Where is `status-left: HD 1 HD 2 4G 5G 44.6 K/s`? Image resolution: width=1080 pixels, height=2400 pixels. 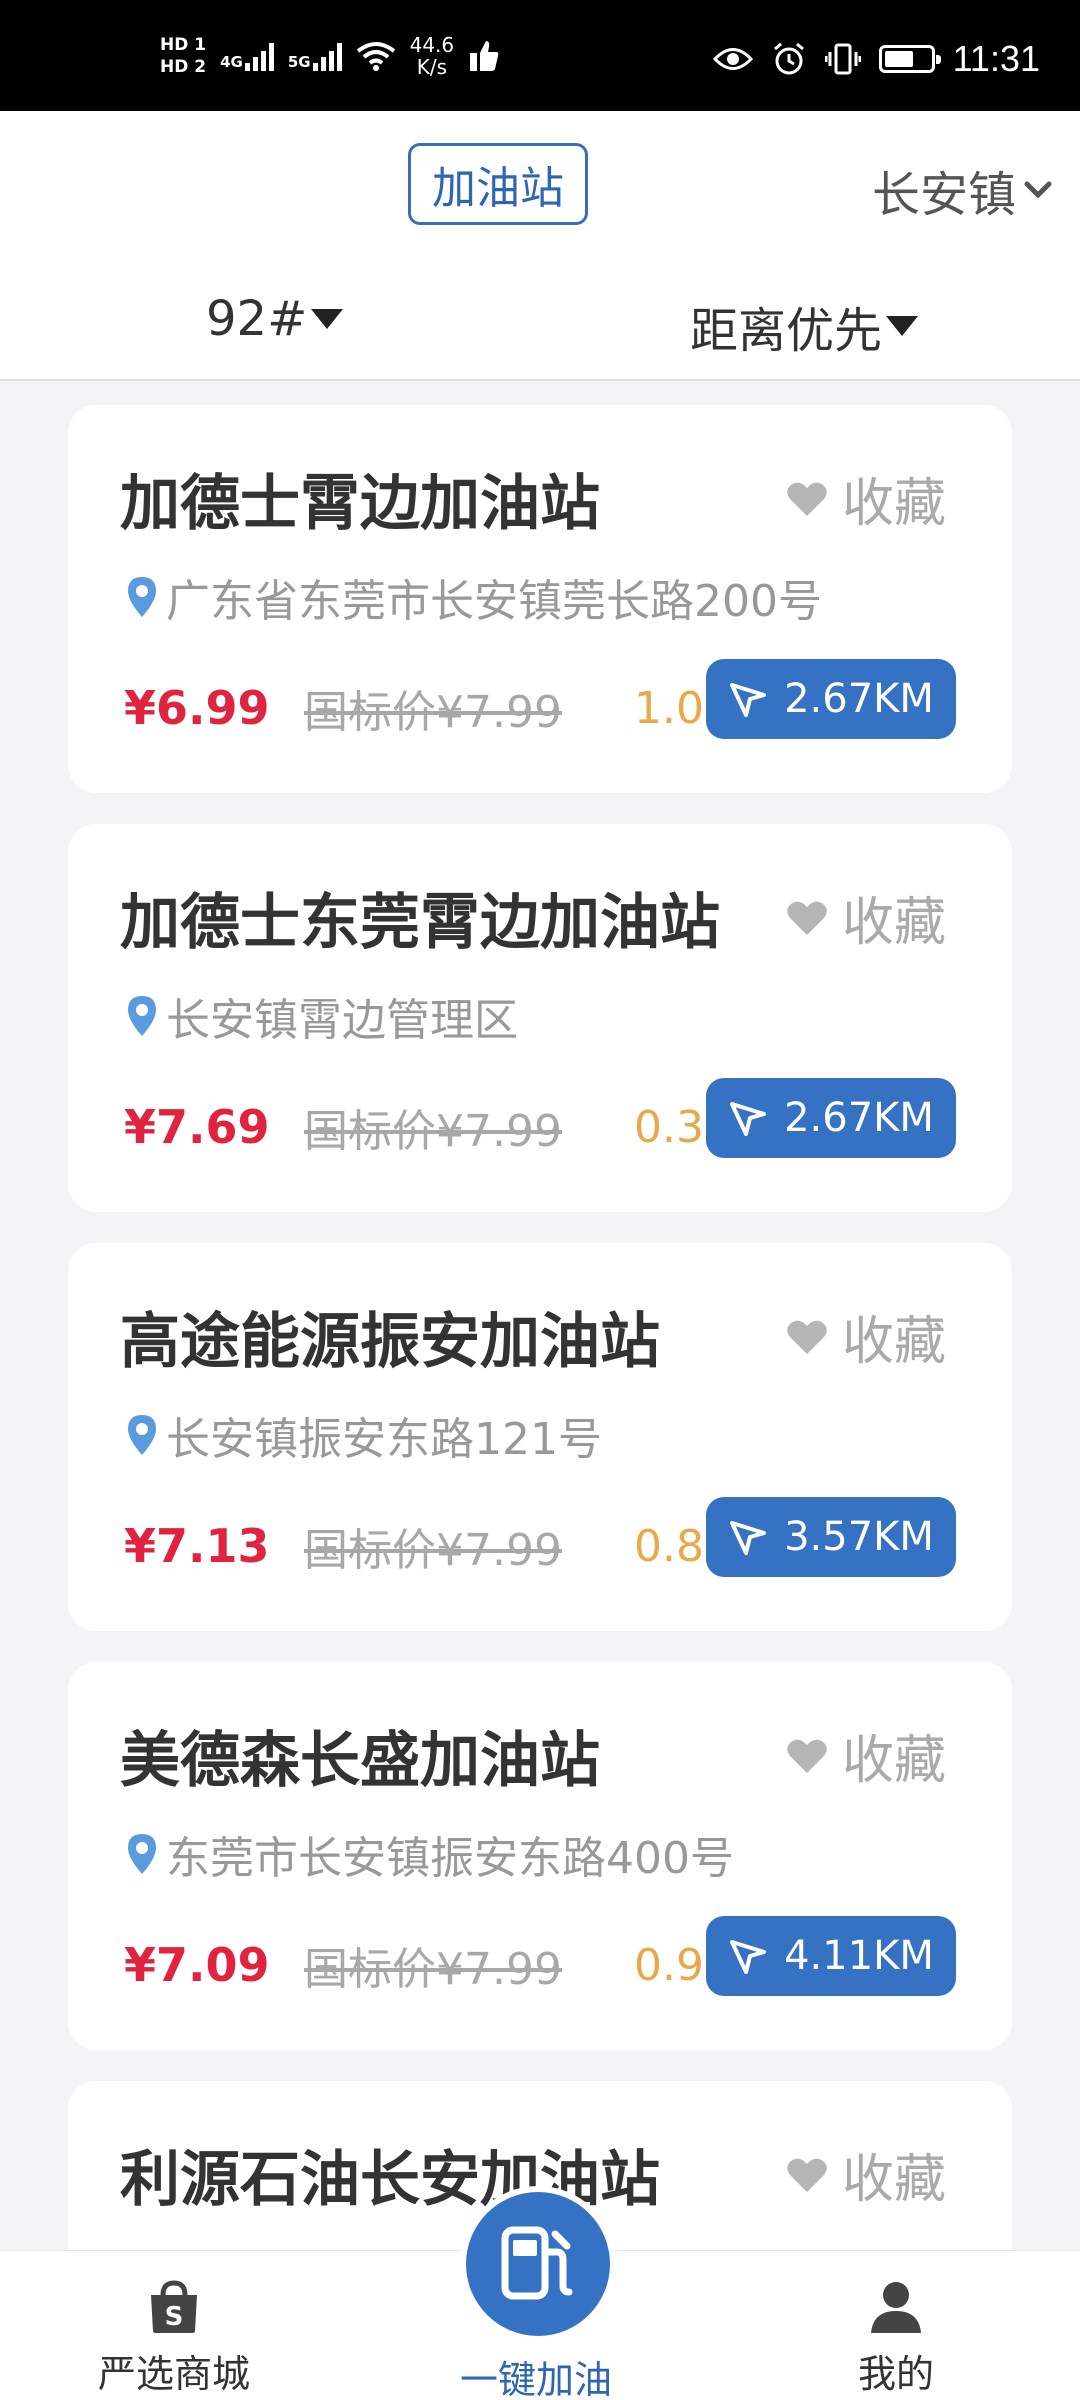 status-left: HD 1 HD 2 4G 5G 44.6 K/s is located at coordinates (330, 56).